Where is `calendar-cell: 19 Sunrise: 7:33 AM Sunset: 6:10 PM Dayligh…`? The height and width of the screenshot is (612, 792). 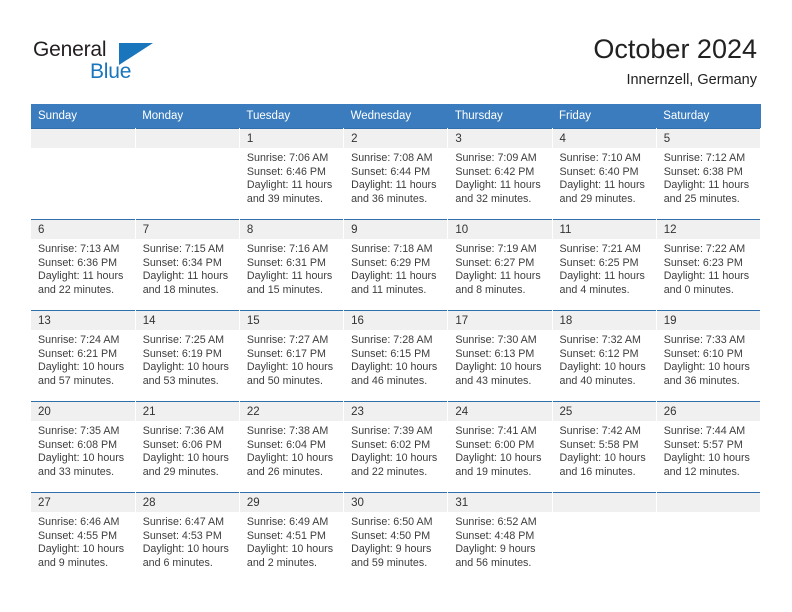 calendar-cell: 19 Sunrise: 7:33 AM Sunset: 6:10 PM Dayligh… is located at coordinates (709, 356).